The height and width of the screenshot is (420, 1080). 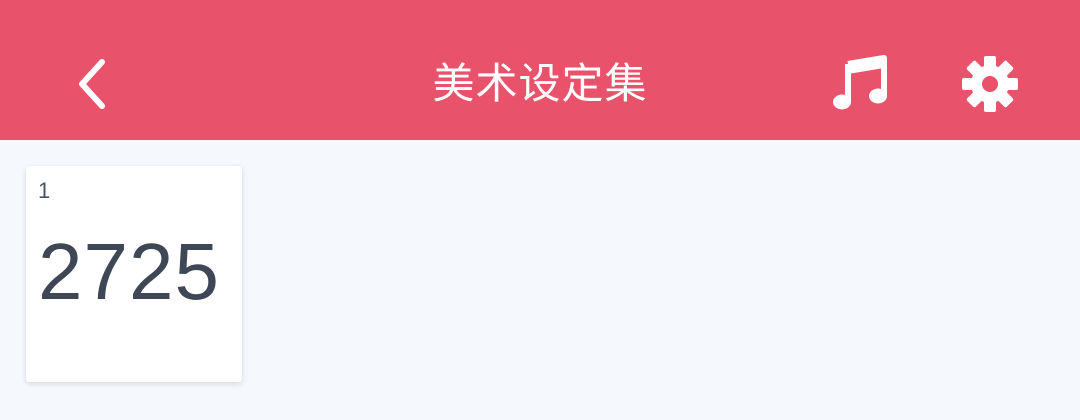 I want to click on card-index: 1, so click(x=44, y=190).